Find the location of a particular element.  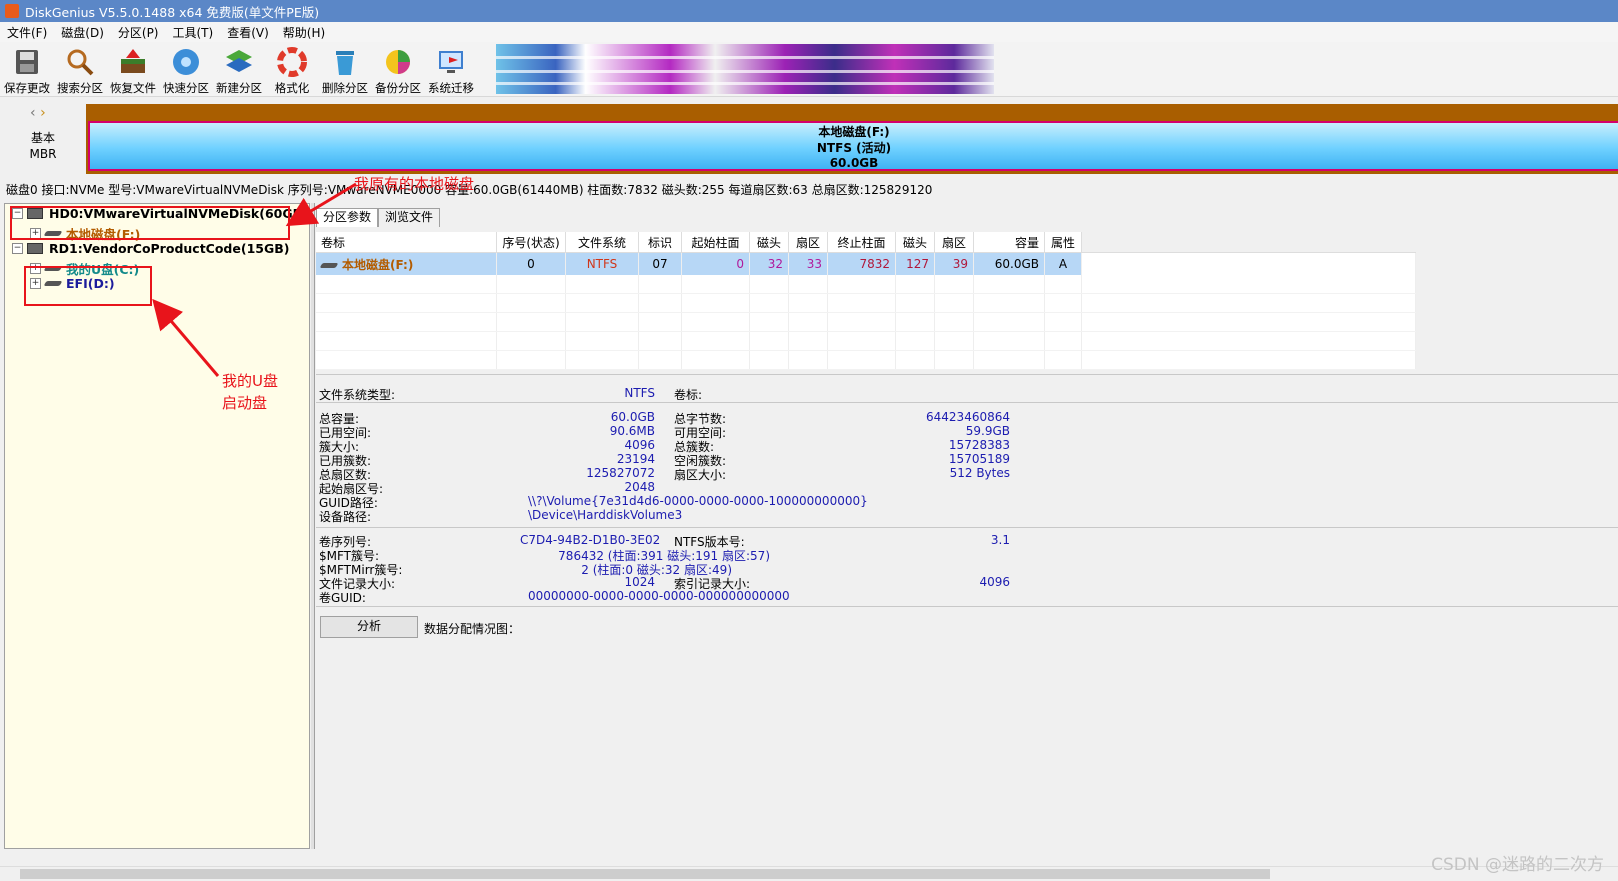

annotation-arrow-usb is located at coordinates (186, 337).